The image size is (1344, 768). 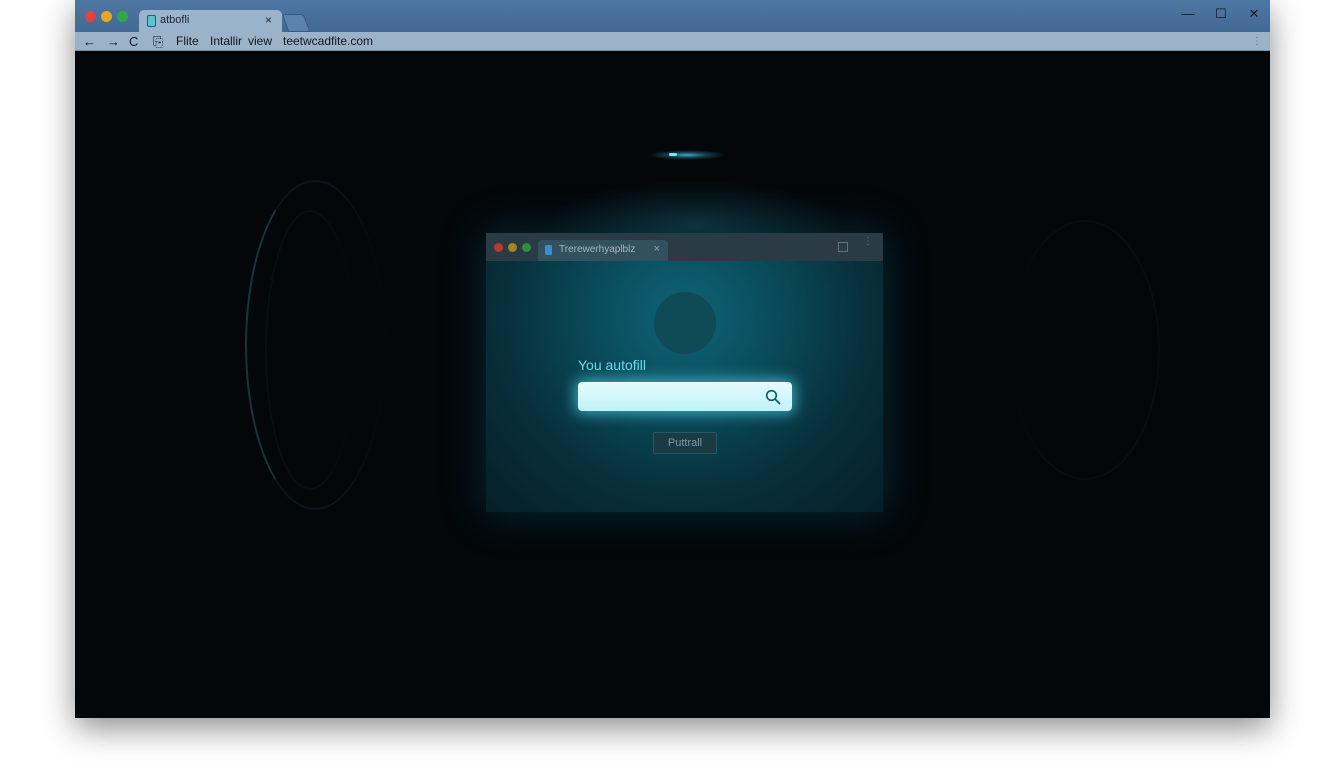 I want to click on lock-icon, so click(x=548, y=250).